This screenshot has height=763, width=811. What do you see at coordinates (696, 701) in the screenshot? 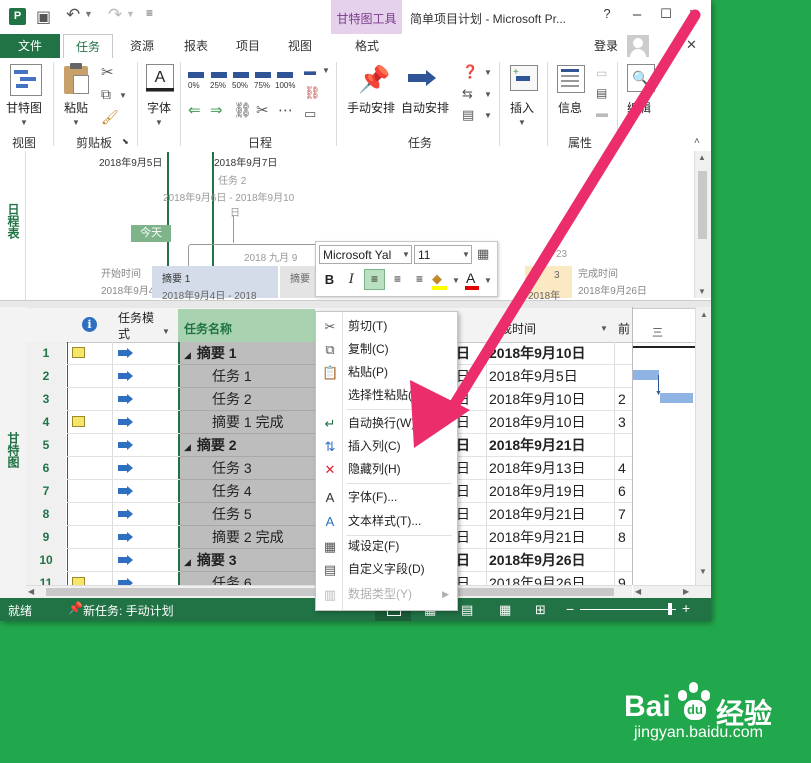
I see `baidu-paw-icon: du` at bounding box center [696, 701].